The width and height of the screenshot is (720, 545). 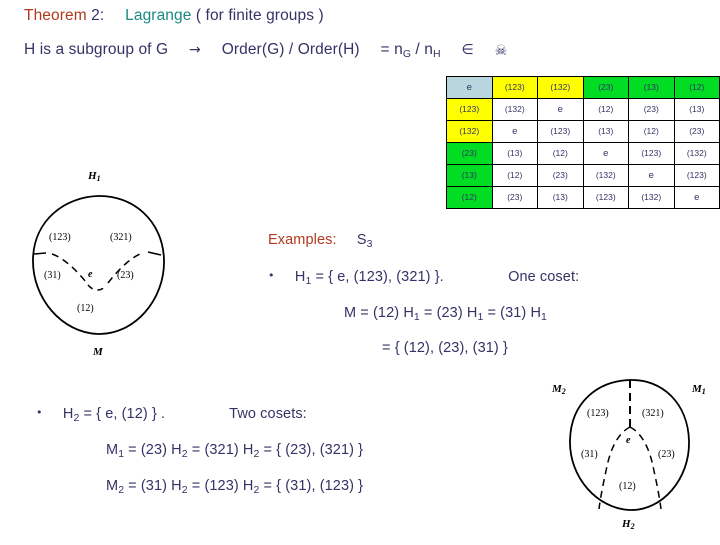 I want to click on m-coset-part1: M = (12) H, so click(x=379, y=313).